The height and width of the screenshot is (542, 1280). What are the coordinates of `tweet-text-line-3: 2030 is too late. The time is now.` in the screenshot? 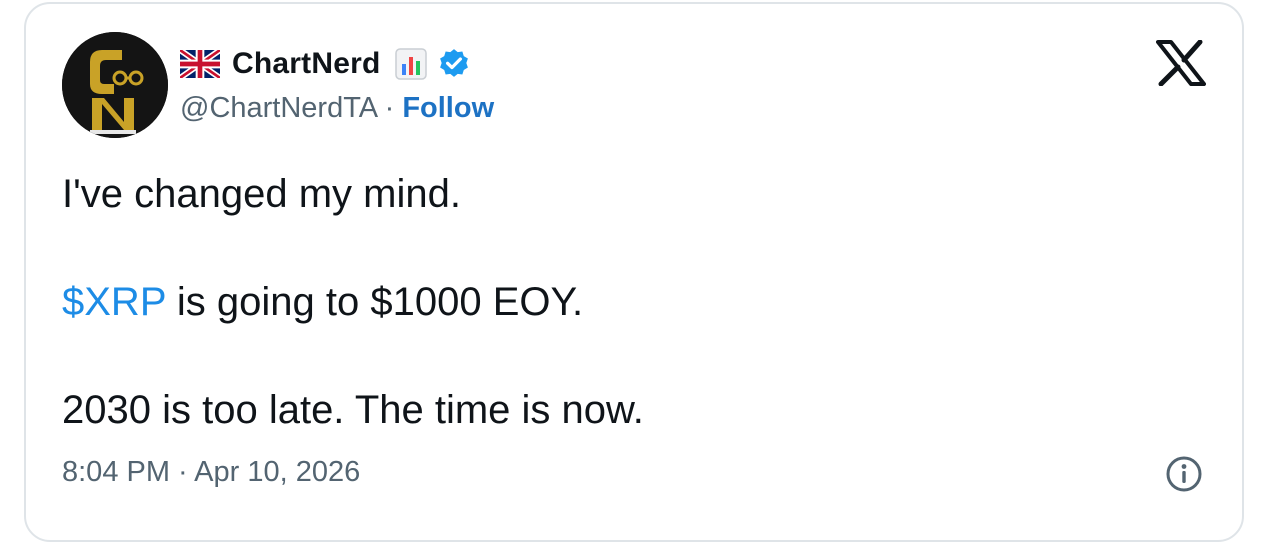 It's located at (353, 410).